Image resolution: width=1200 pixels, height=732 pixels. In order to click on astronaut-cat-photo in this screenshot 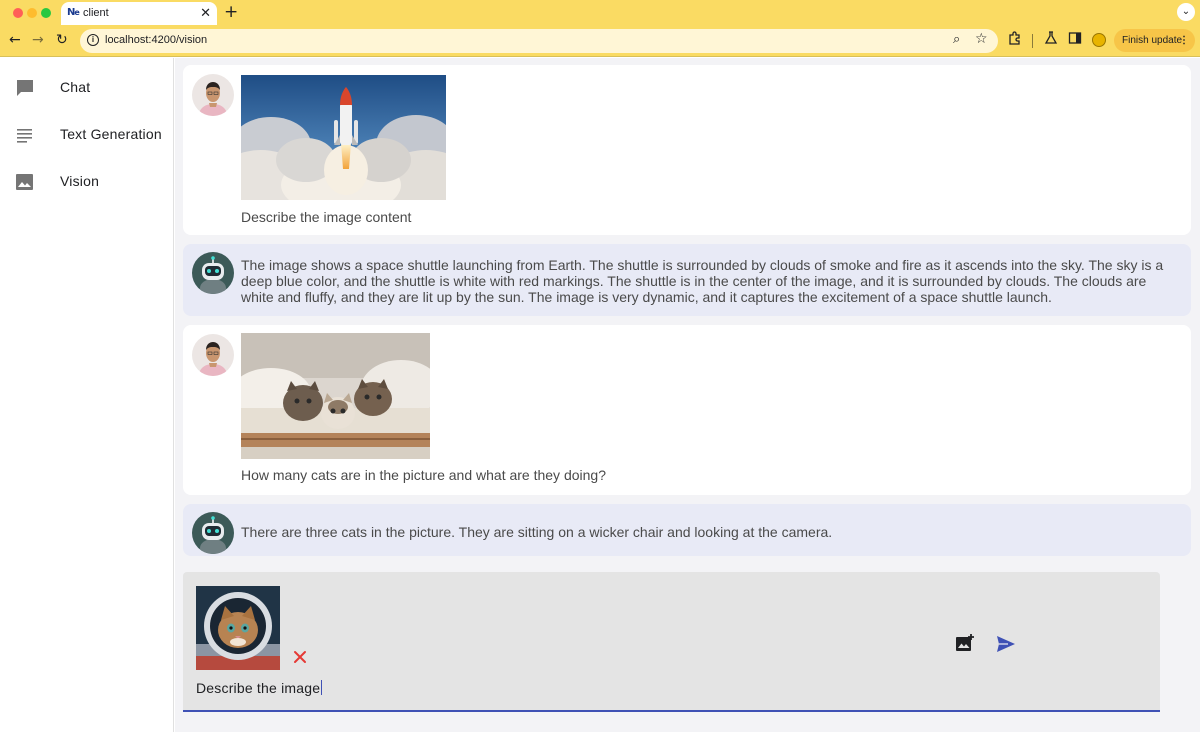, I will do `click(238, 628)`.